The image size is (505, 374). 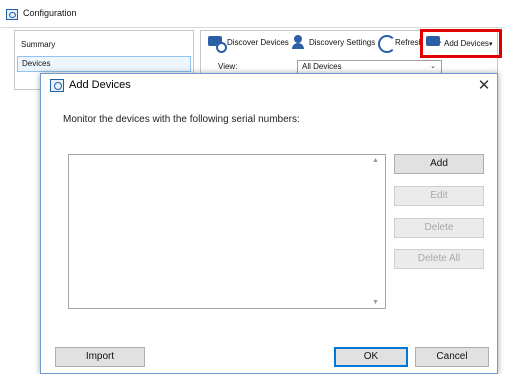 I want to click on nav-item-devices: Devices, so click(x=104, y=64).